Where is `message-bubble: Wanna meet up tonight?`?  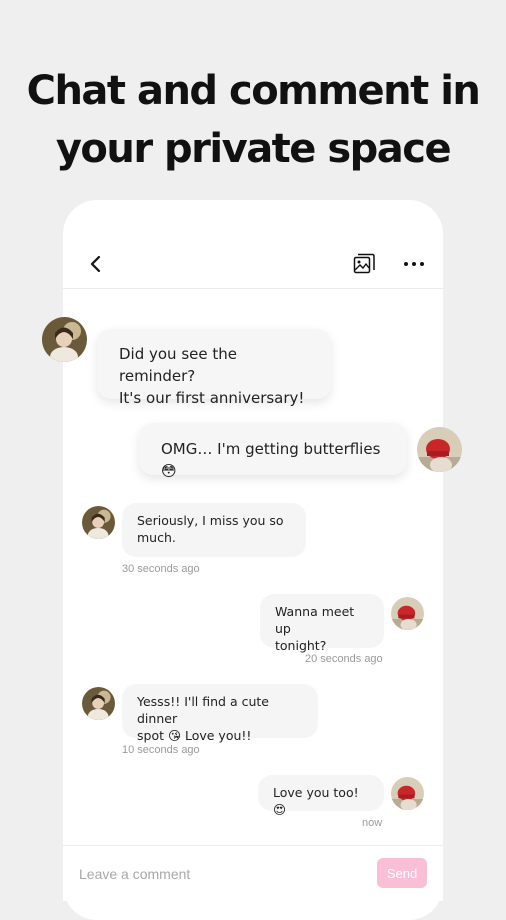
message-bubble: Wanna meet up tonight? is located at coordinates (322, 623).